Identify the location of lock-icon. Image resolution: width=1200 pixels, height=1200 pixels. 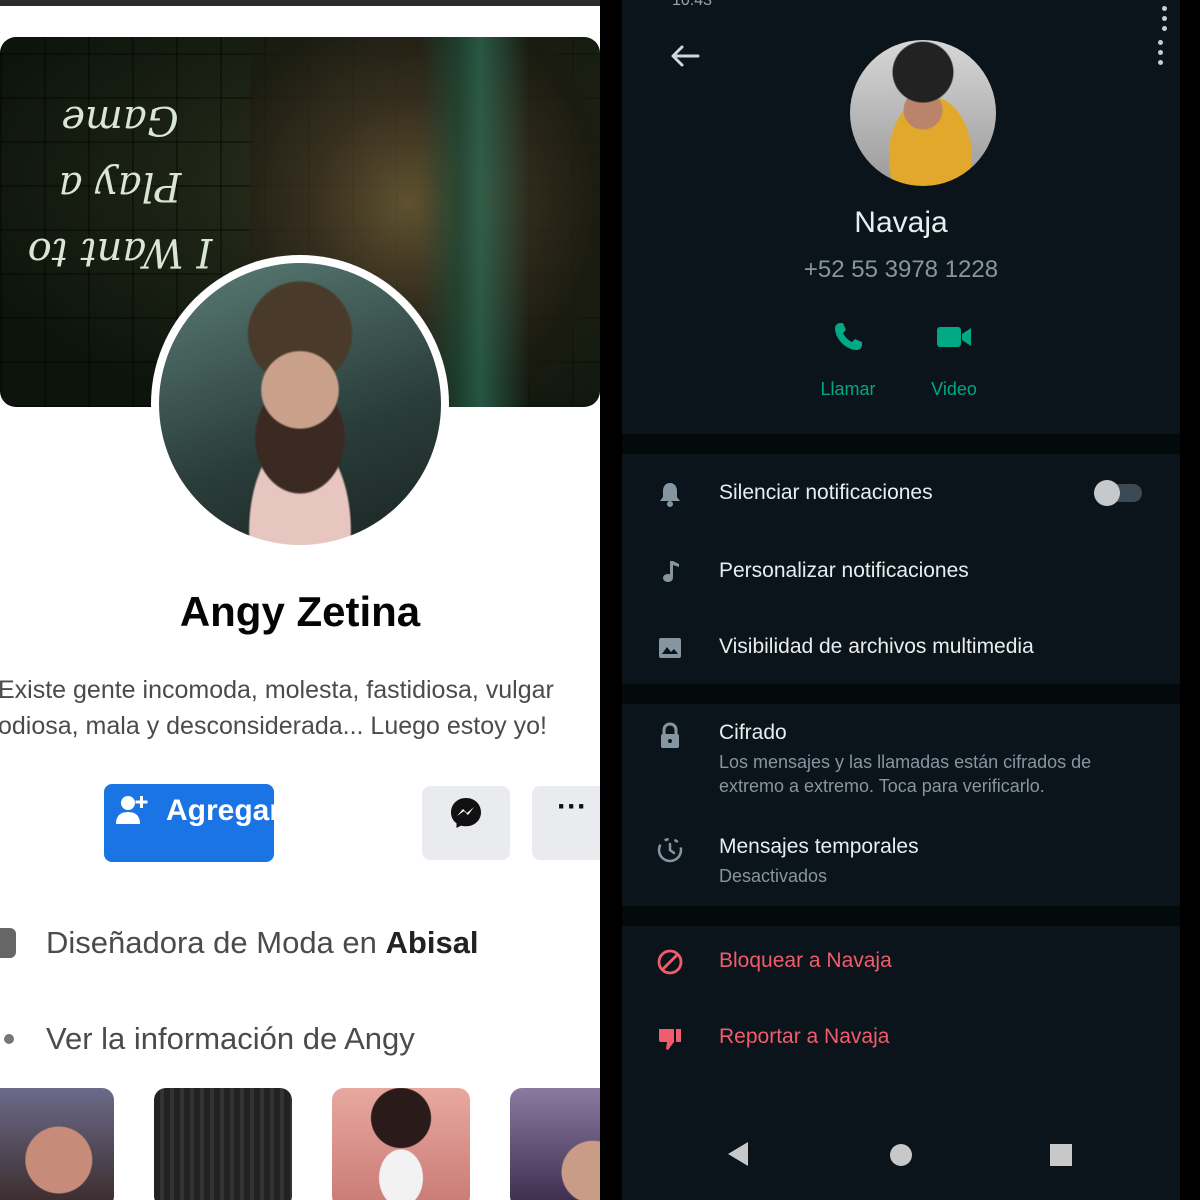
(670, 736).